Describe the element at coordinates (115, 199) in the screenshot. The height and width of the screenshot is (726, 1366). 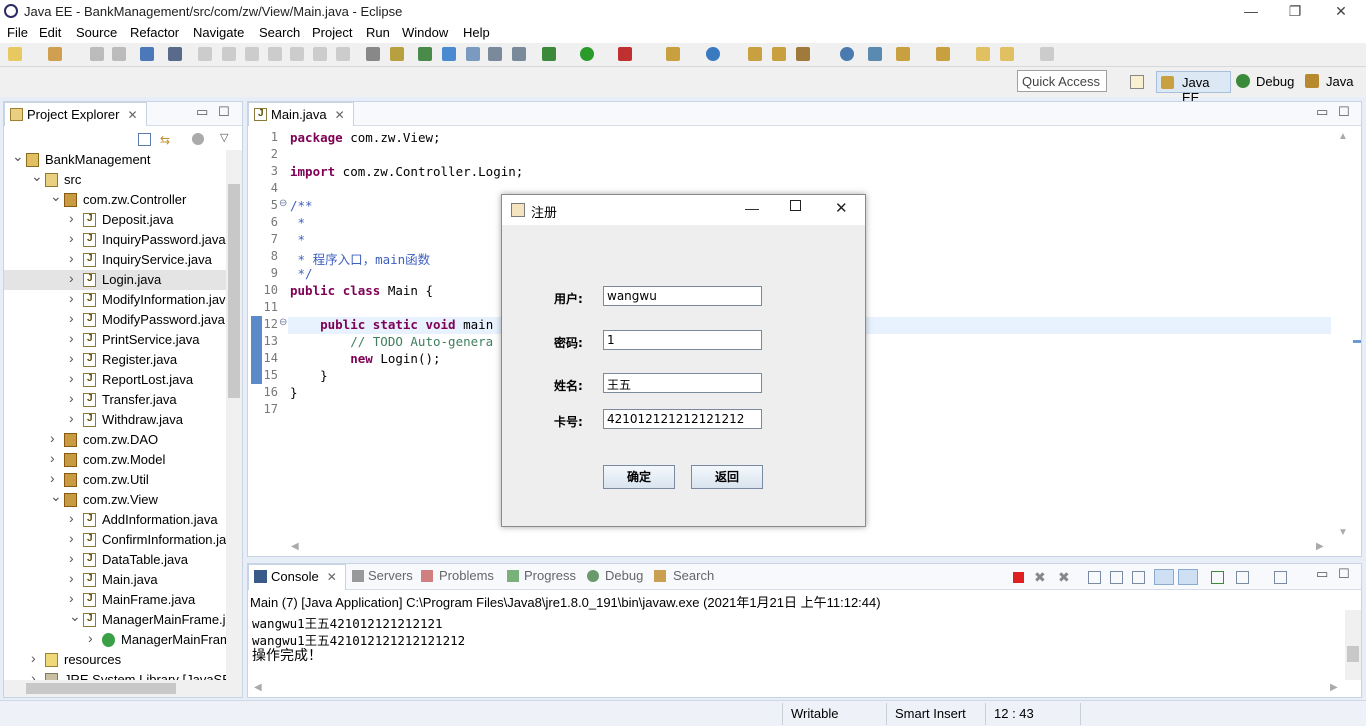
I see `tree-item: ⌄ com.zw.Controller` at that location.